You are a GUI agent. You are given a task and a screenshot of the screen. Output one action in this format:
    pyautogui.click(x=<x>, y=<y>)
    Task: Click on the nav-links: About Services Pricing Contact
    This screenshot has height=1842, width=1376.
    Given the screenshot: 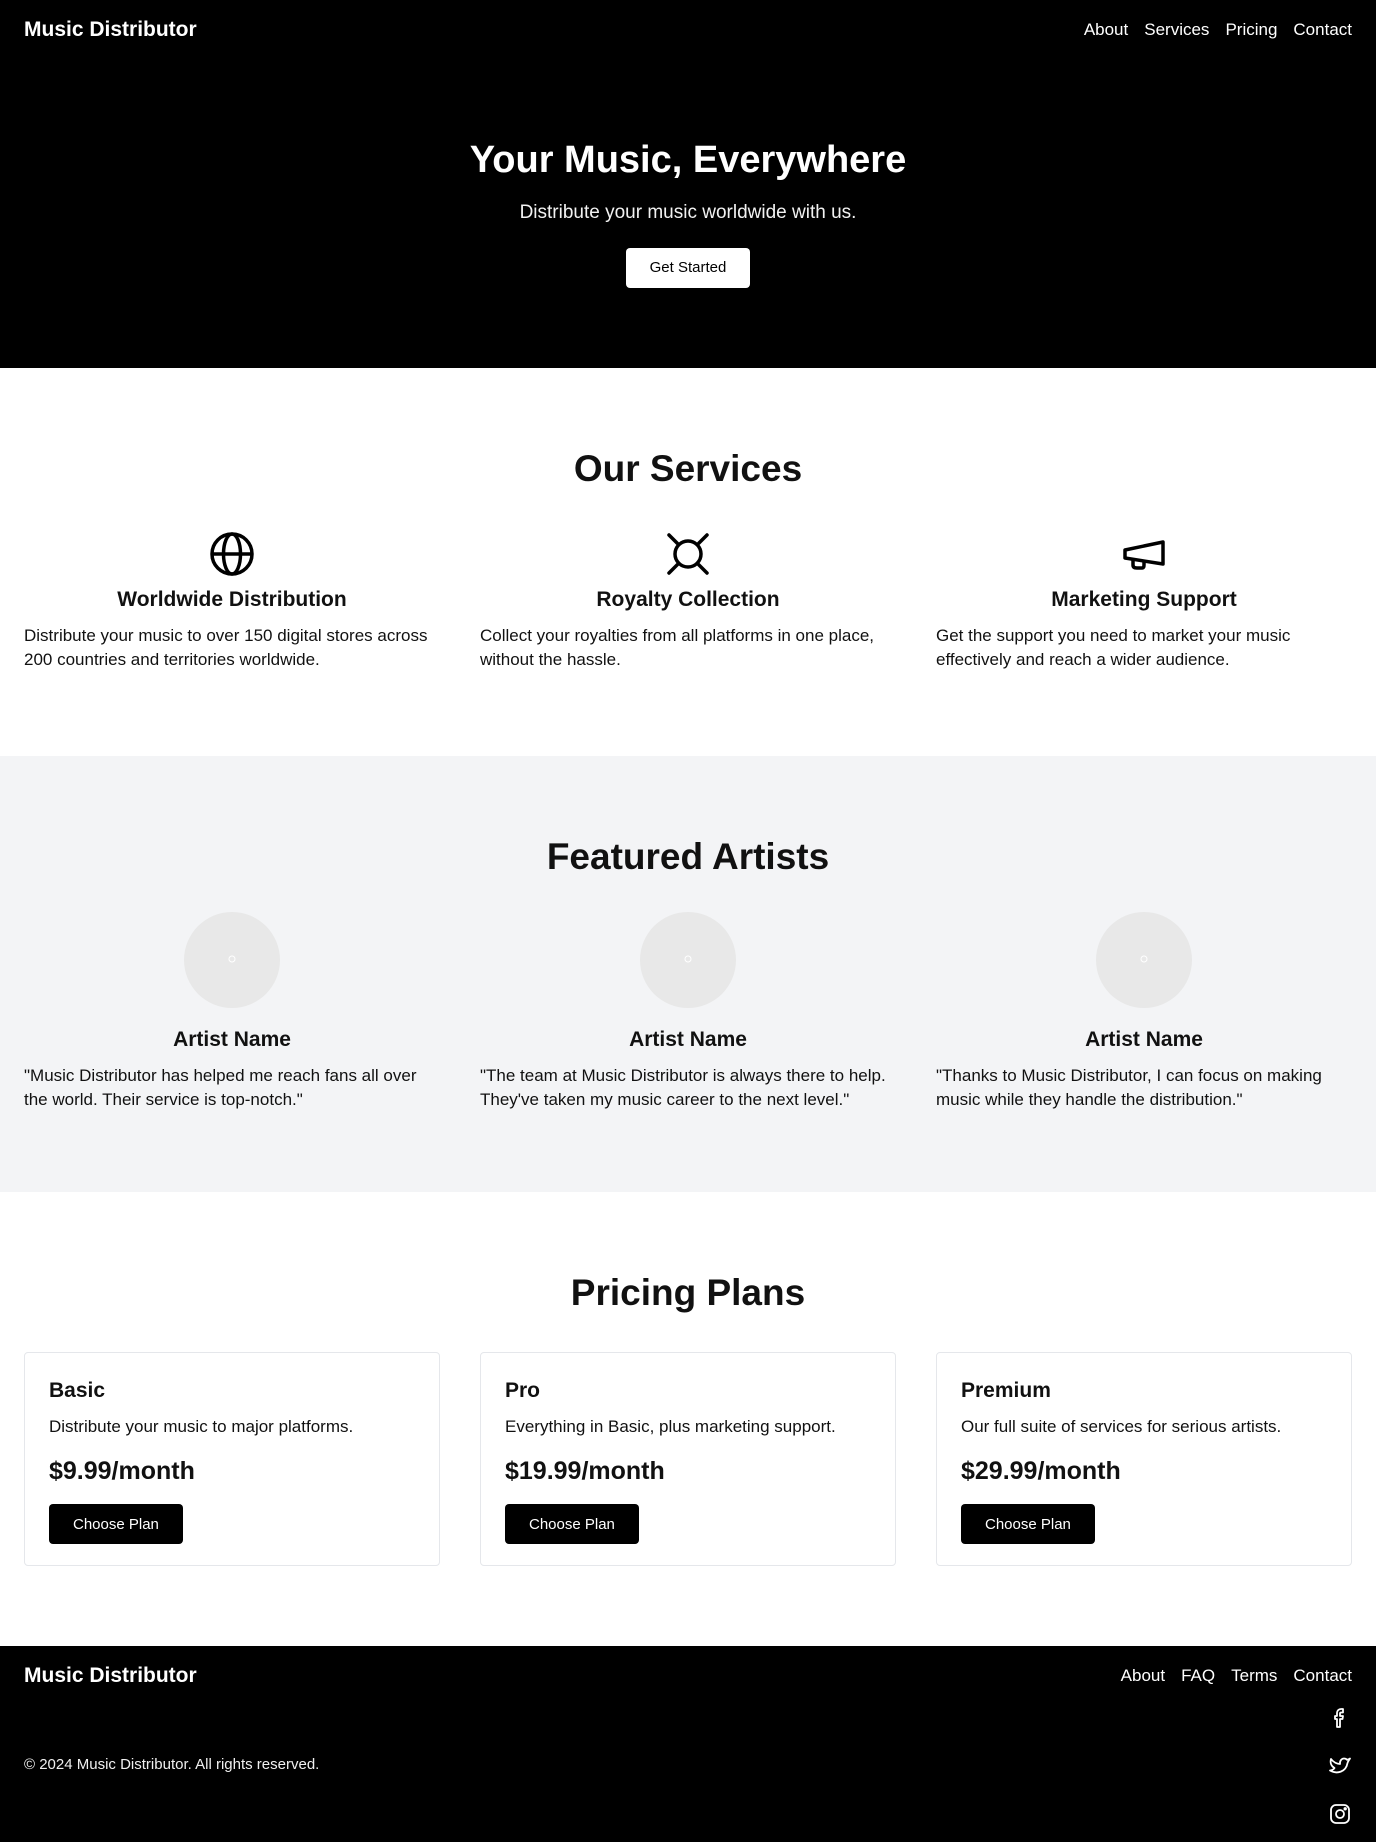 What is the action you would take?
    pyautogui.click(x=1218, y=30)
    